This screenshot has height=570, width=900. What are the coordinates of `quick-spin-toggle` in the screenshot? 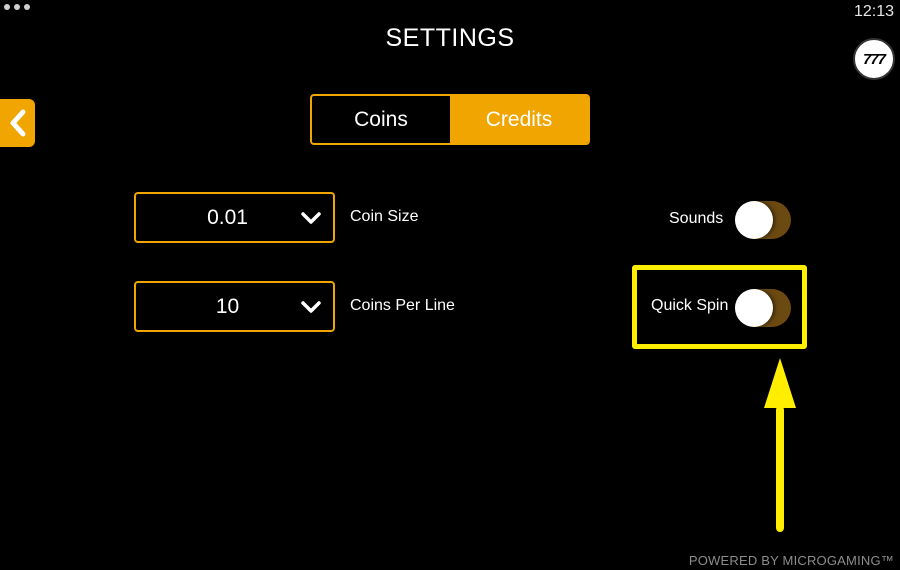 It's located at (763, 308).